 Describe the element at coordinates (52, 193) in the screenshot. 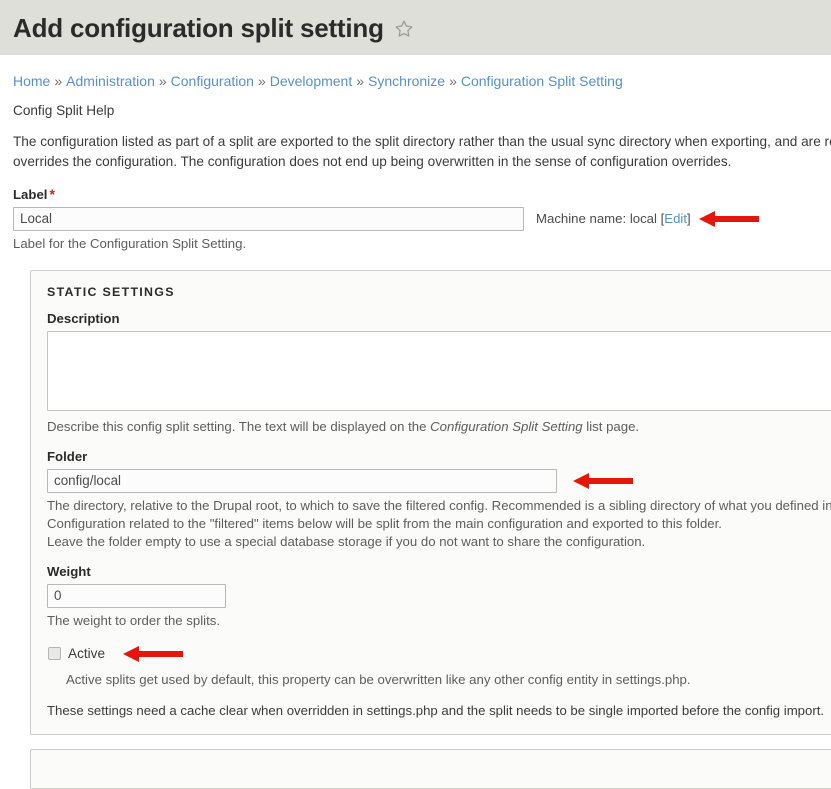

I see `required-marker: *` at that location.